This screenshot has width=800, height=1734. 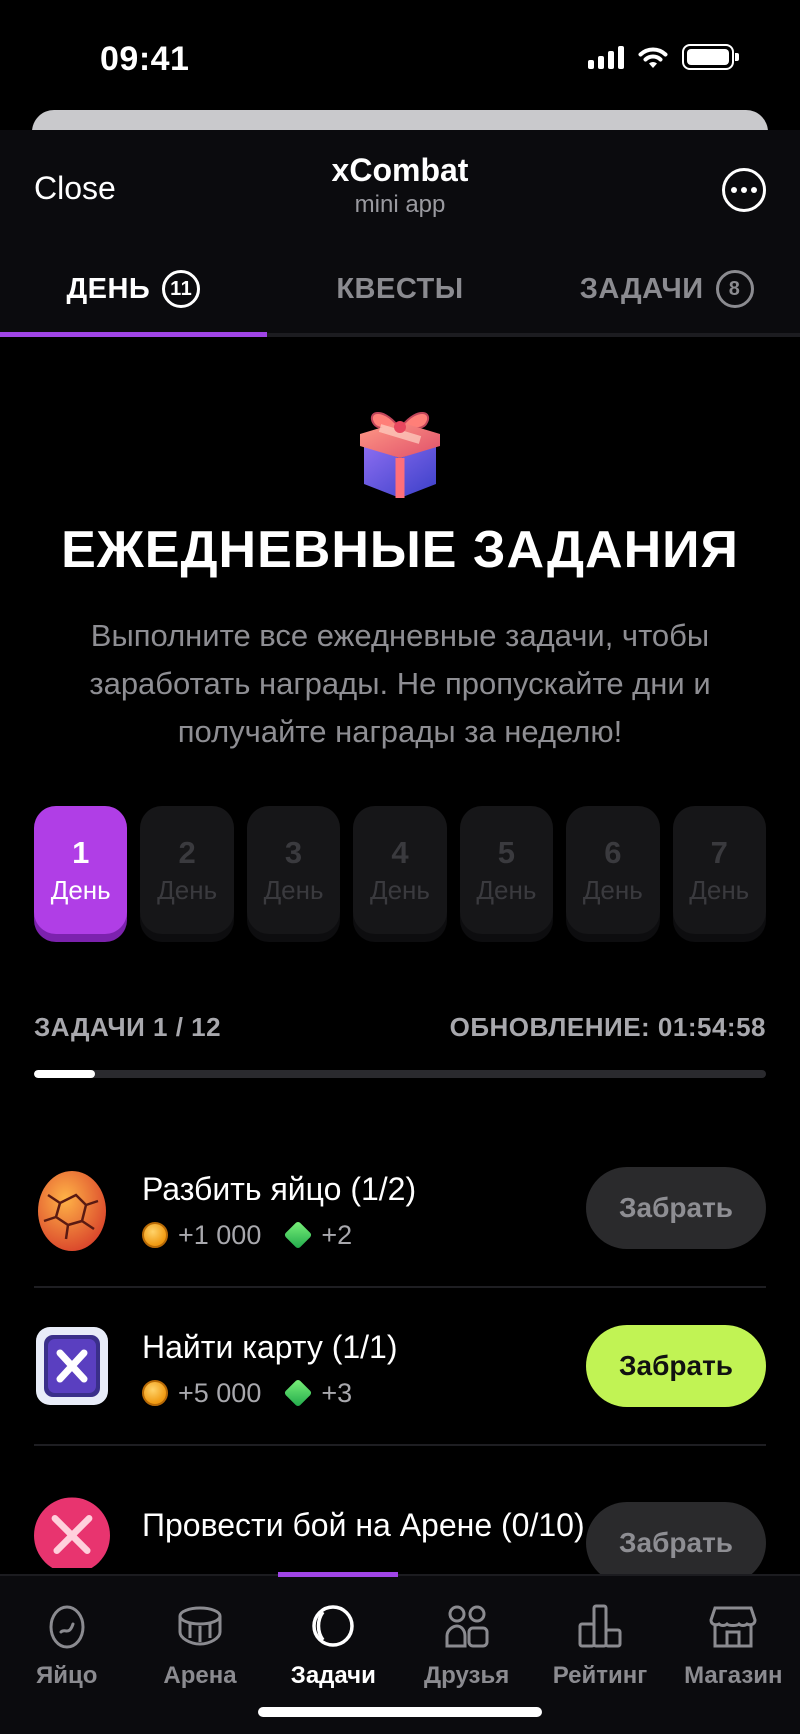 What do you see at coordinates (364, 1366) in the screenshot?
I see `task-body: Найти карту (1/1) +5 000 +3` at bounding box center [364, 1366].